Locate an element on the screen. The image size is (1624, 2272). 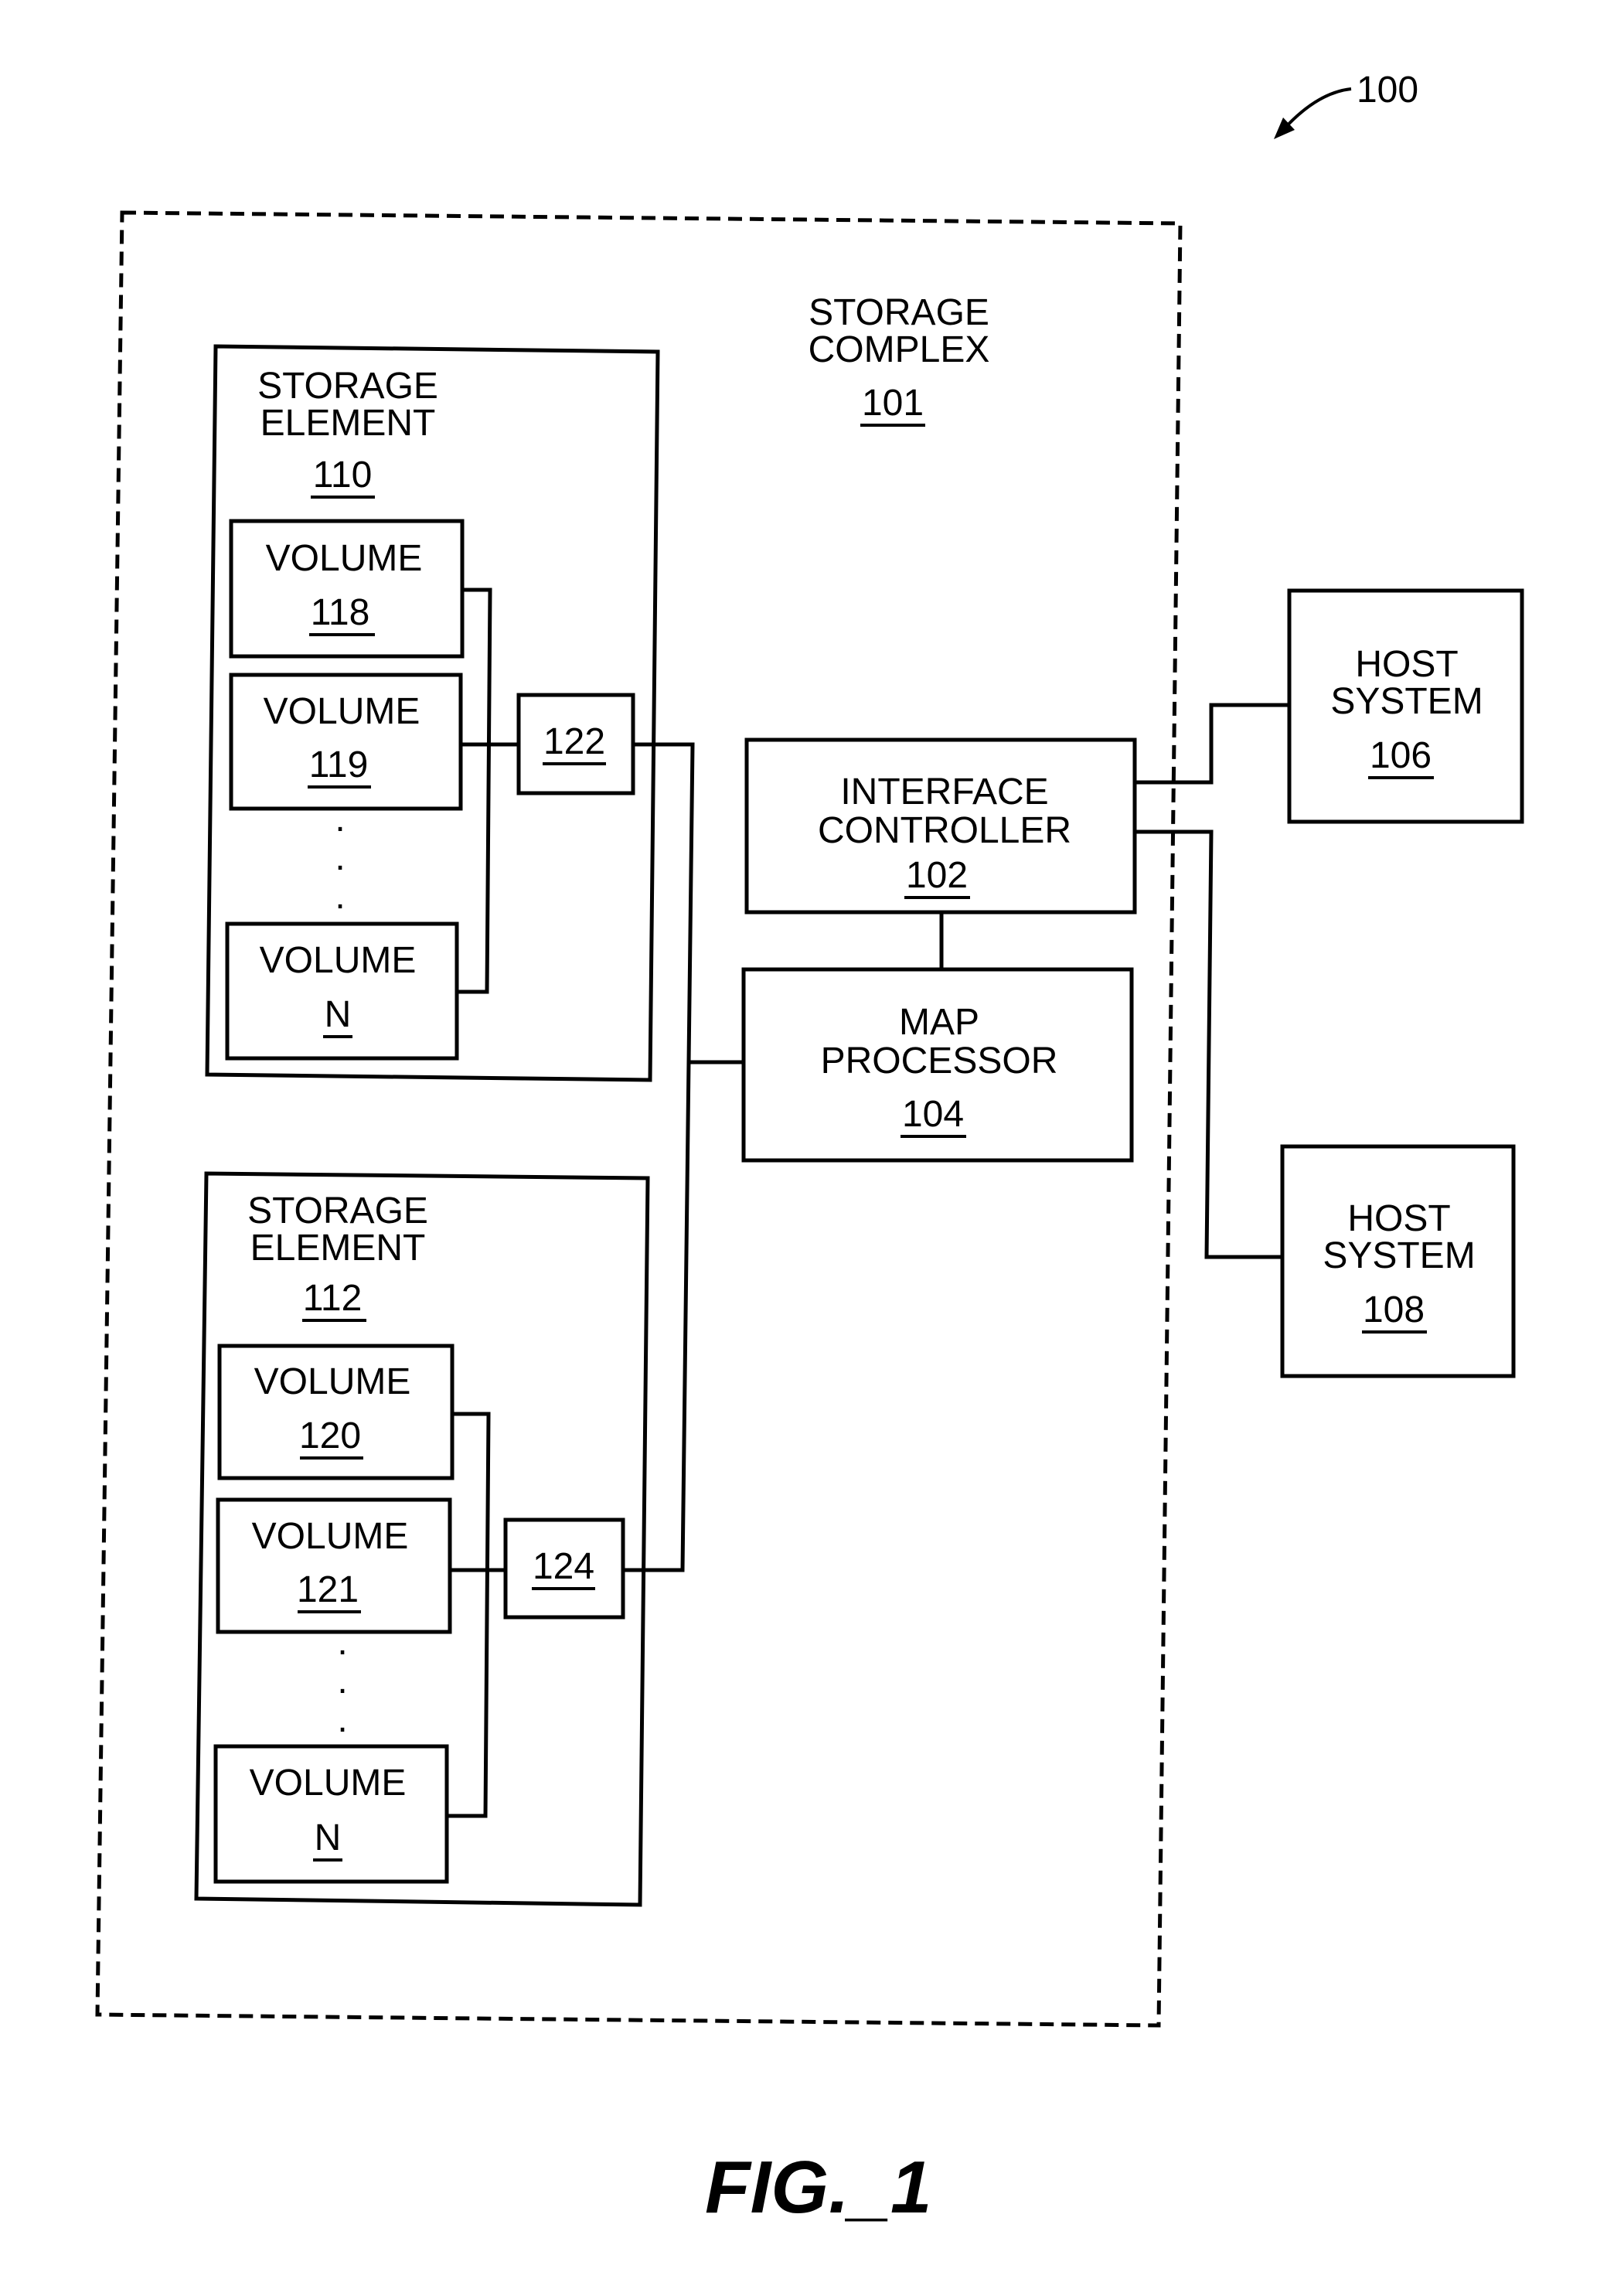
svg-text: 106 is located at coordinates (1401, 755).